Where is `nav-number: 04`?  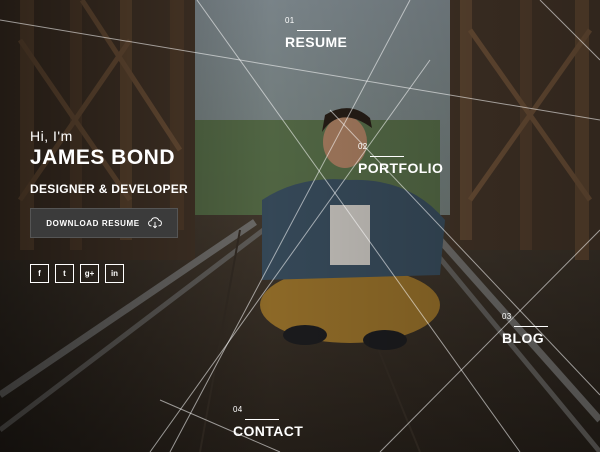 nav-number: 04 is located at coordinates (238, 409).